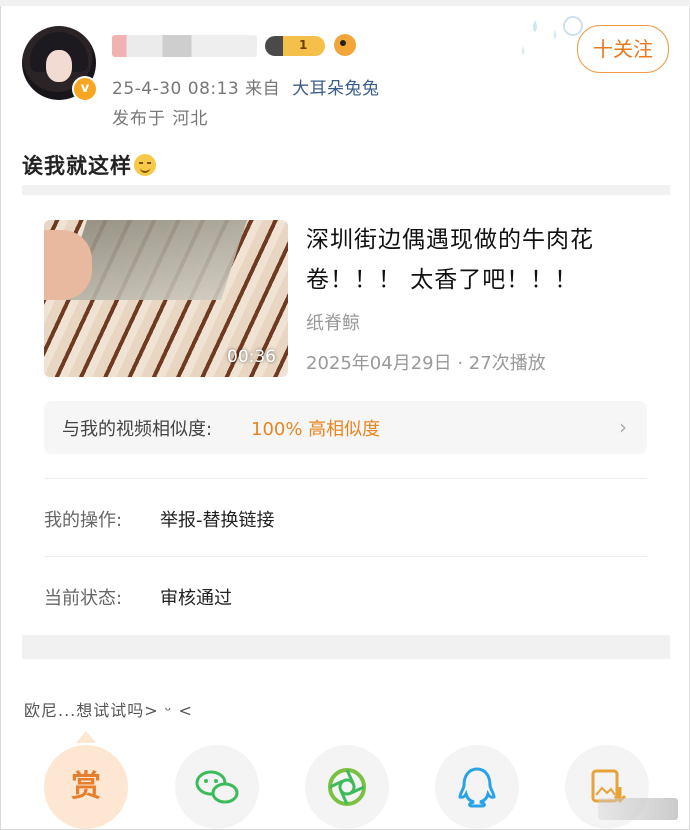 This screenshot has height=830, width=690. What do you see at coordinates (145, 165) in the screenshot?
I see `smile-emoji-icon` at bounding box center [145, 165].